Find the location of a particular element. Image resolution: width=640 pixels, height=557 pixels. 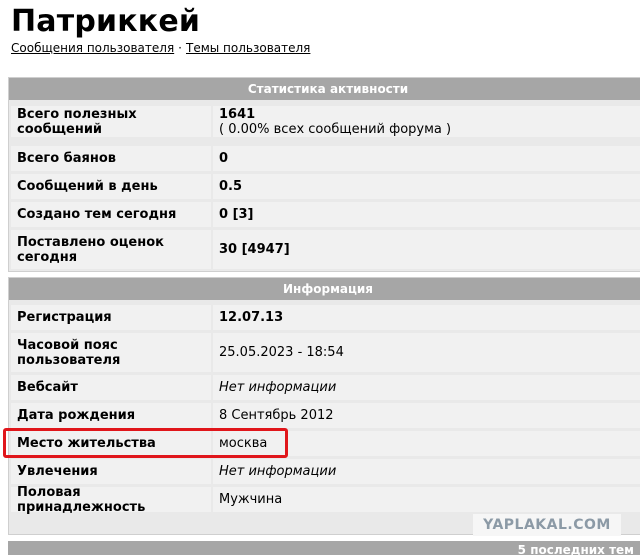

stats-value: 1641 ( 0.00% всех сообщений форума ) is located at coordinates (426, 121).